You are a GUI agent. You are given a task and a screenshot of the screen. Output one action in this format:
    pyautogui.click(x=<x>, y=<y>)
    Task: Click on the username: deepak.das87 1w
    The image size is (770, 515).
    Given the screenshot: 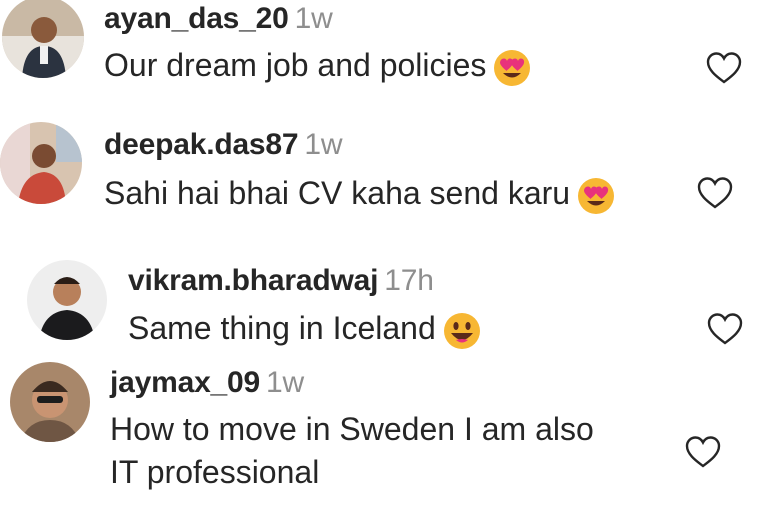 What is the action you would take?
    pyautogui.click(x=223, y=145)
    